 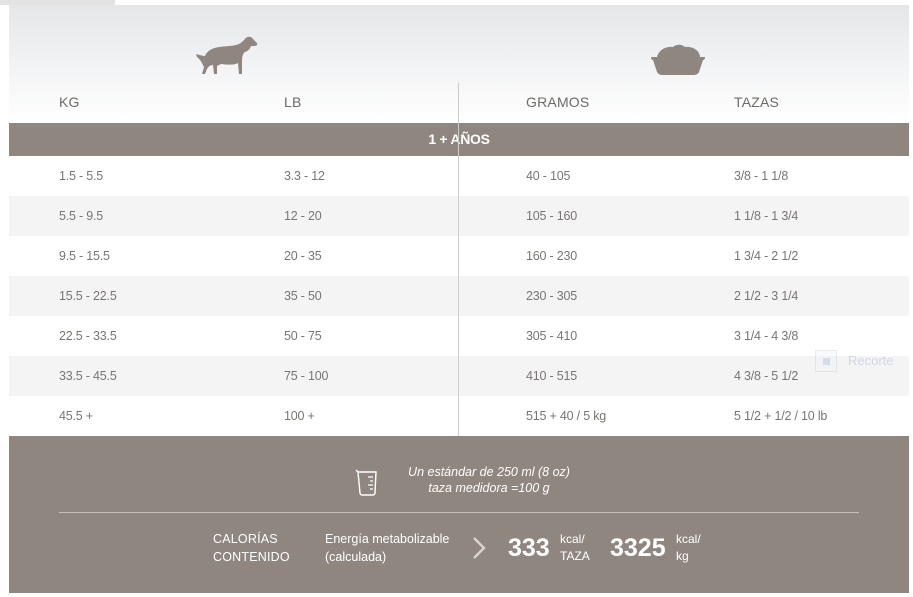 What do you see at coordinates (575, 556) in the screenshot?
I see `kcal-cup-unit-line-2: TAZA` at bounding box center [575, 556].